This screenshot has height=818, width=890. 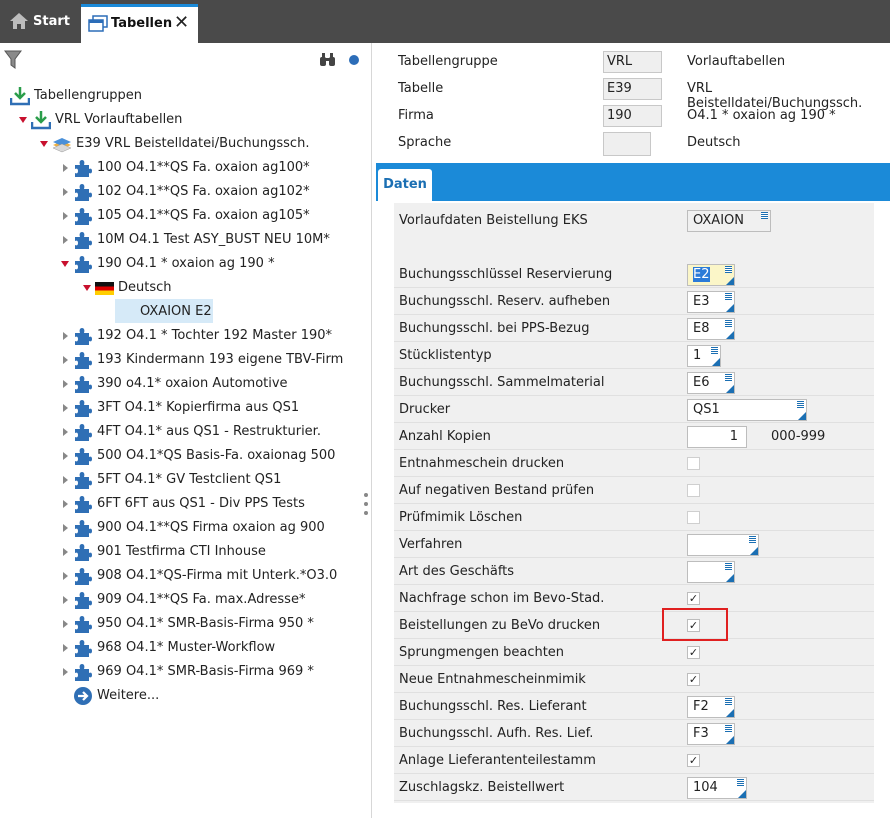 What do you see at coordinates (711, 383) in the screenshot?
I see `input-field: E6` at bounding box center [711, 383].